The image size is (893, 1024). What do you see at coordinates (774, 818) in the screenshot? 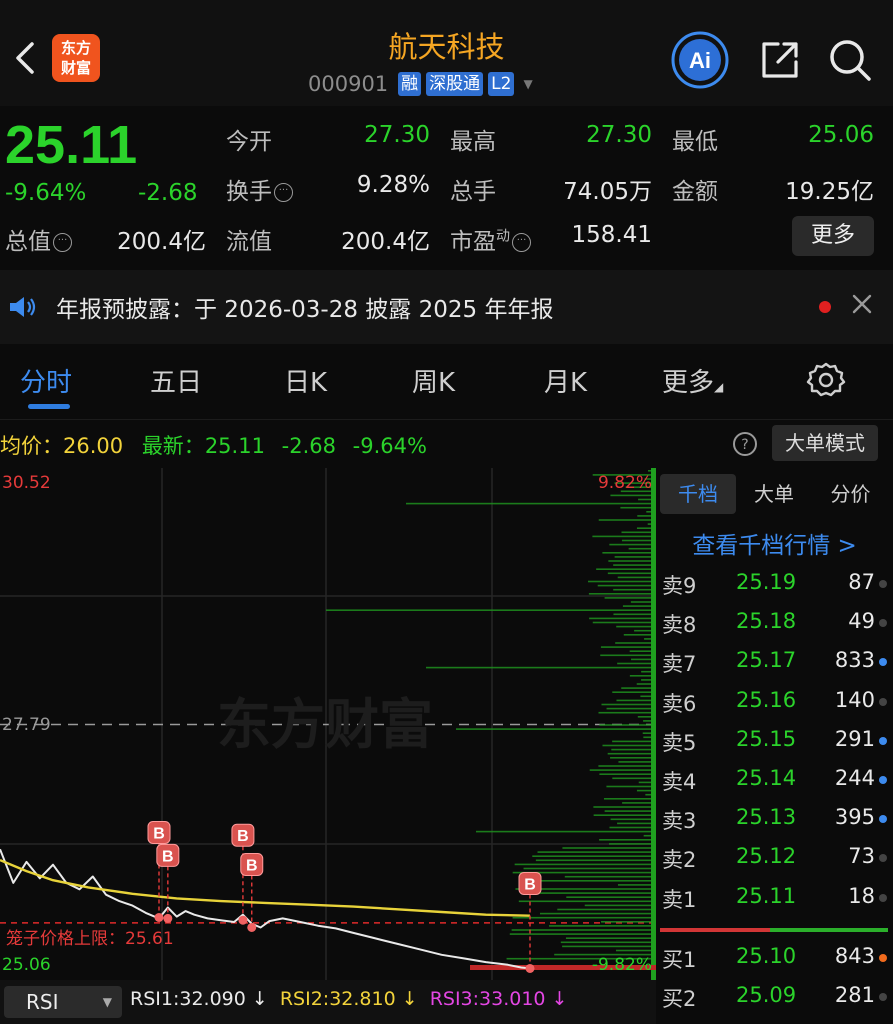
I see `sell-level-row: 卖3 25.13 395` at bounding box center [774, 818].